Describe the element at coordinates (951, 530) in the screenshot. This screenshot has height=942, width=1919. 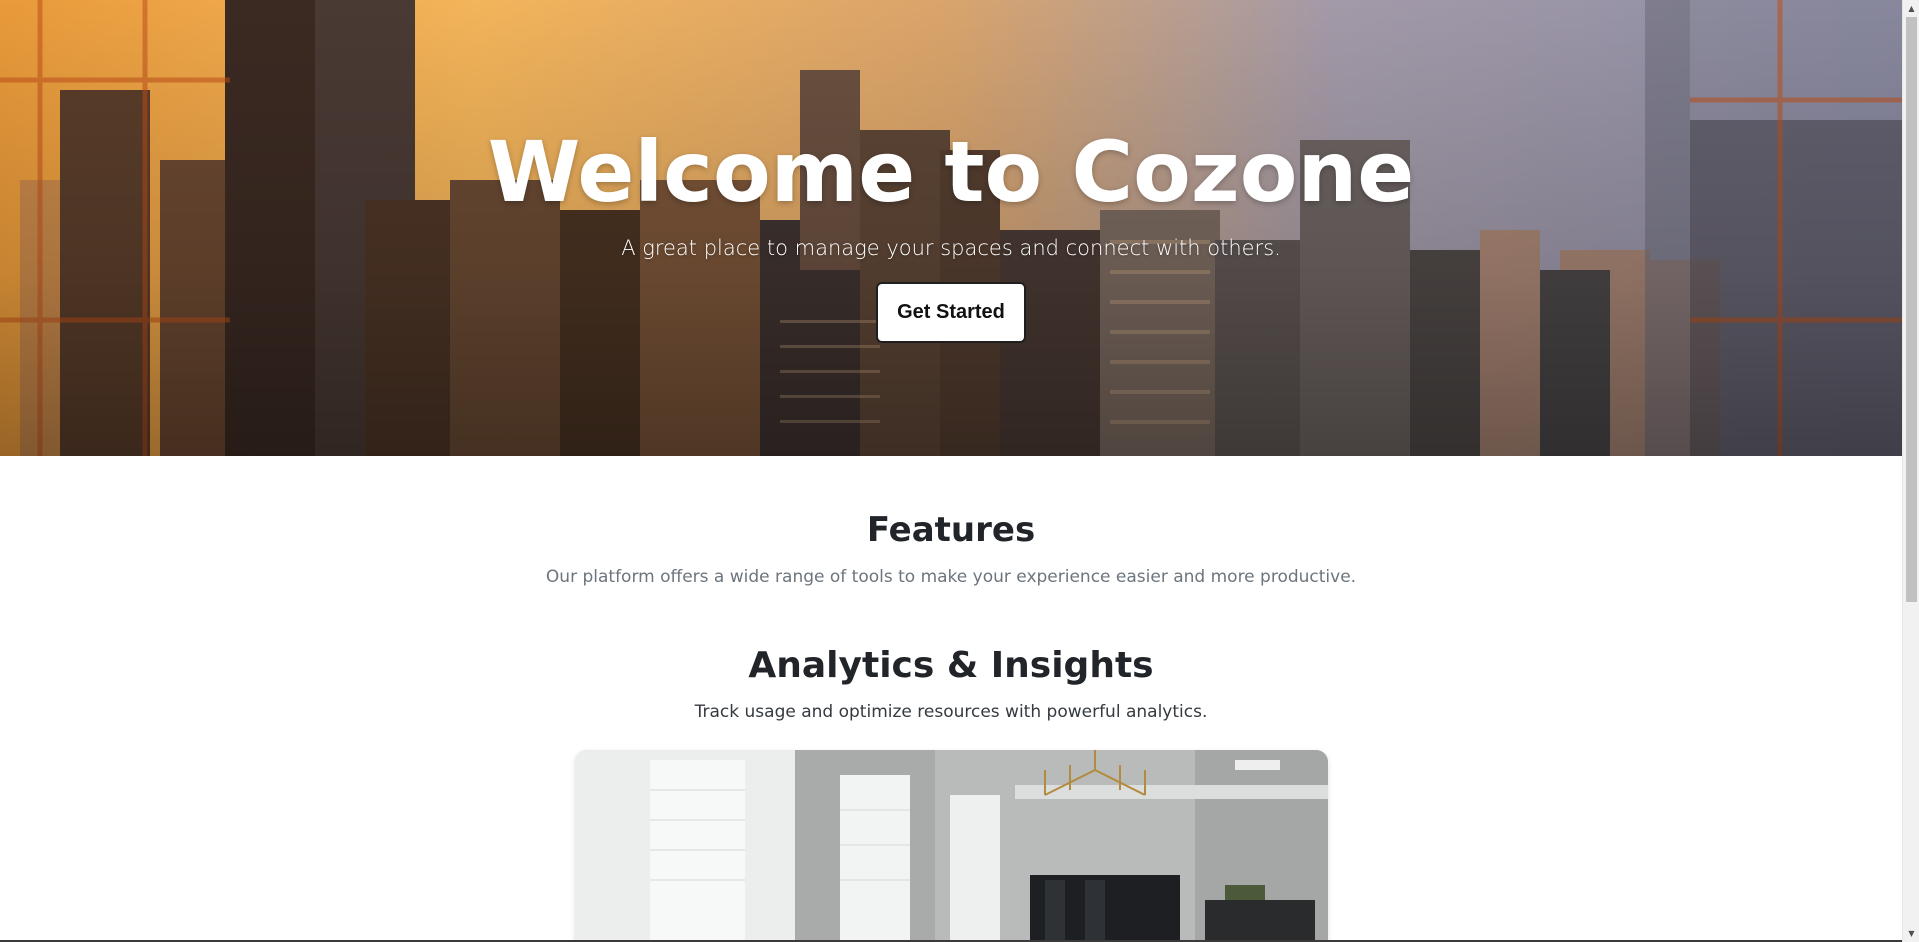
I see `features-heading: Features` at that location.